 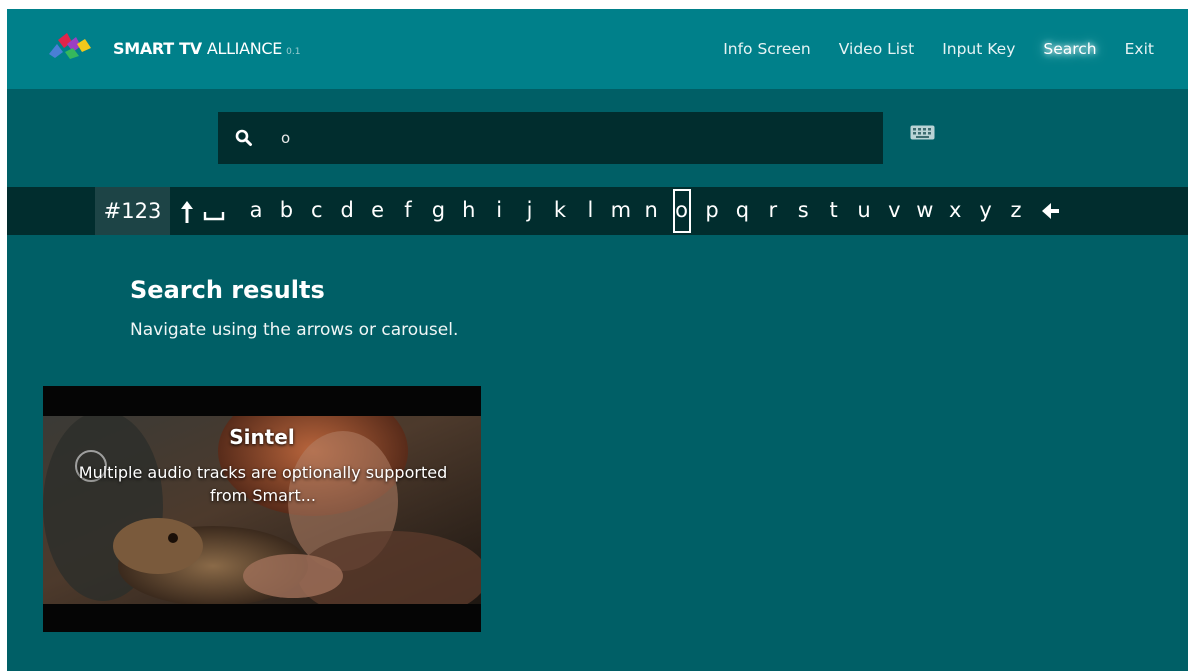 What do you see at coordinates (286, 138) in the screenshot?
I see `search-value: o` at bounding box center [286, 138].